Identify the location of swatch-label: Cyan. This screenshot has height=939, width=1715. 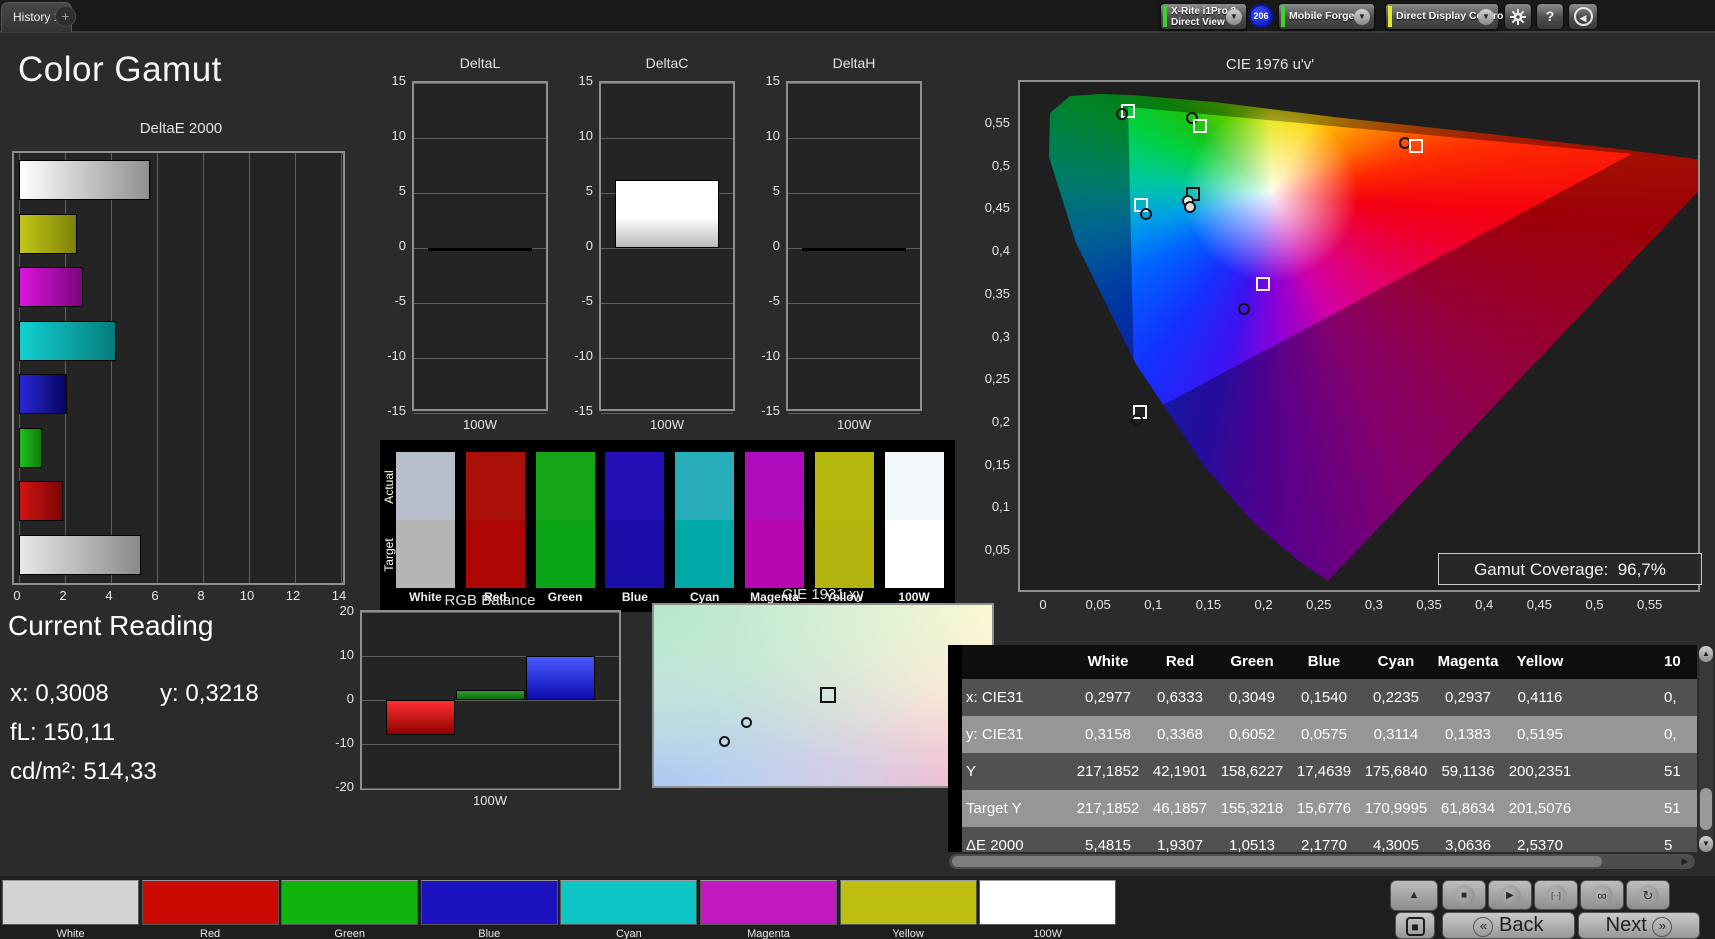
(705, 597).